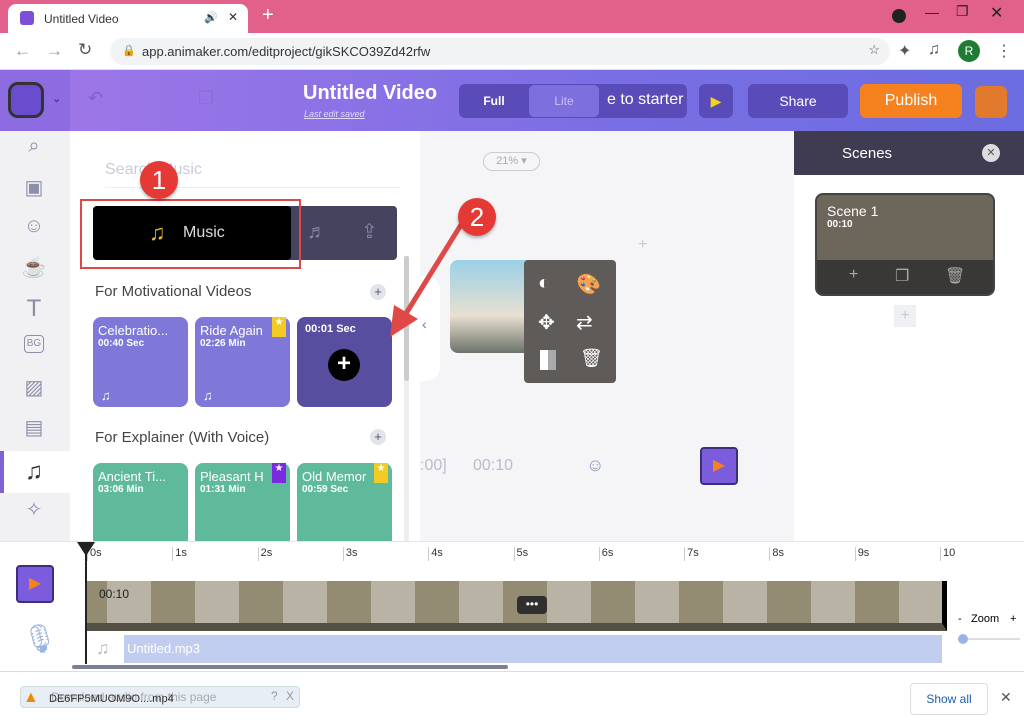 Image resolution: width=1024 pixels, height=728 pixels. Describe the element at coordinates (34, 429) in the screenshot. I see `video-icon: ▤` at that location.